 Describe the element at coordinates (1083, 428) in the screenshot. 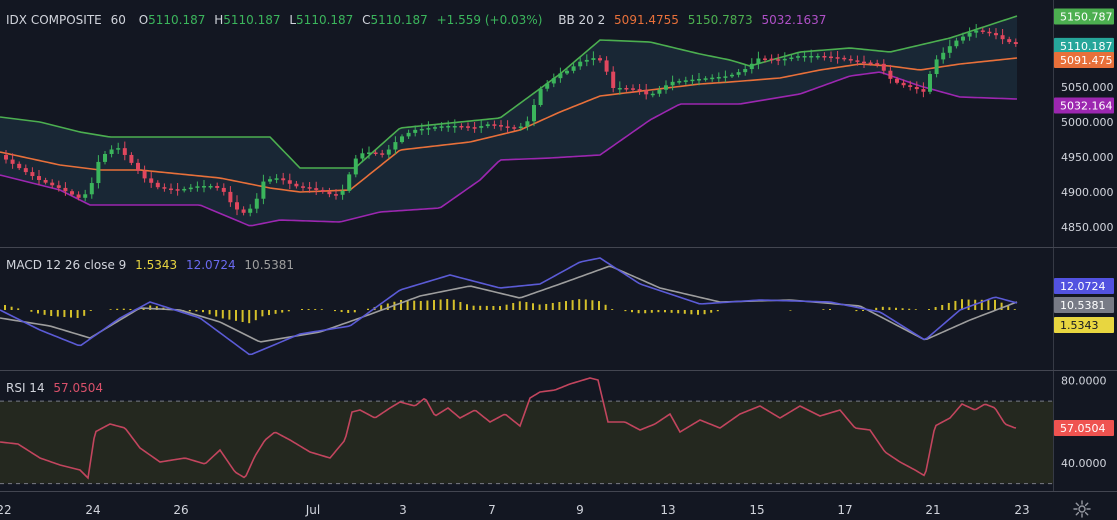

I see `badge-text: 57.0504` at that location.